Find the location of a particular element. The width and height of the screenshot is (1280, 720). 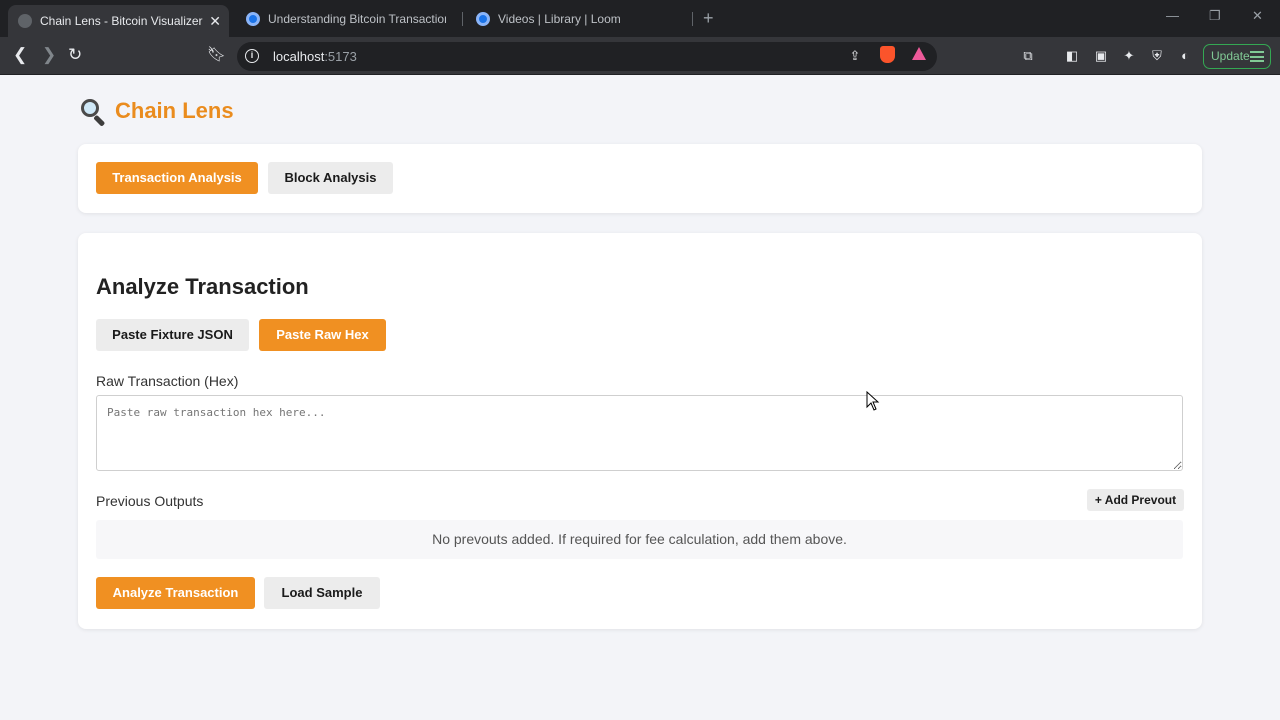

vpn-shield-icon: ⛨ is located at coordinates (1157, 56).